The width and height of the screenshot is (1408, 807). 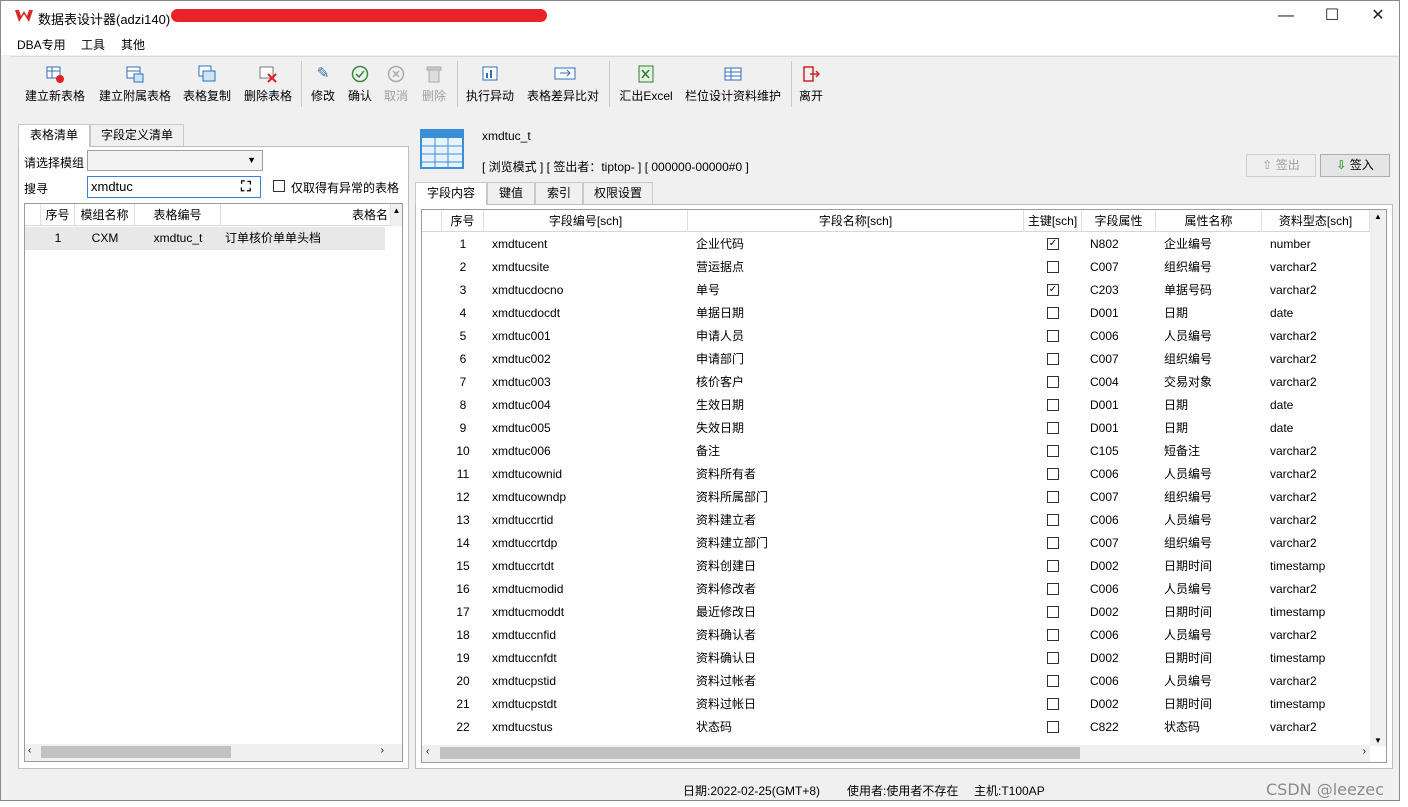 I want to click on col-primary-key: 主键[sch], so click(x=1053, y=221).